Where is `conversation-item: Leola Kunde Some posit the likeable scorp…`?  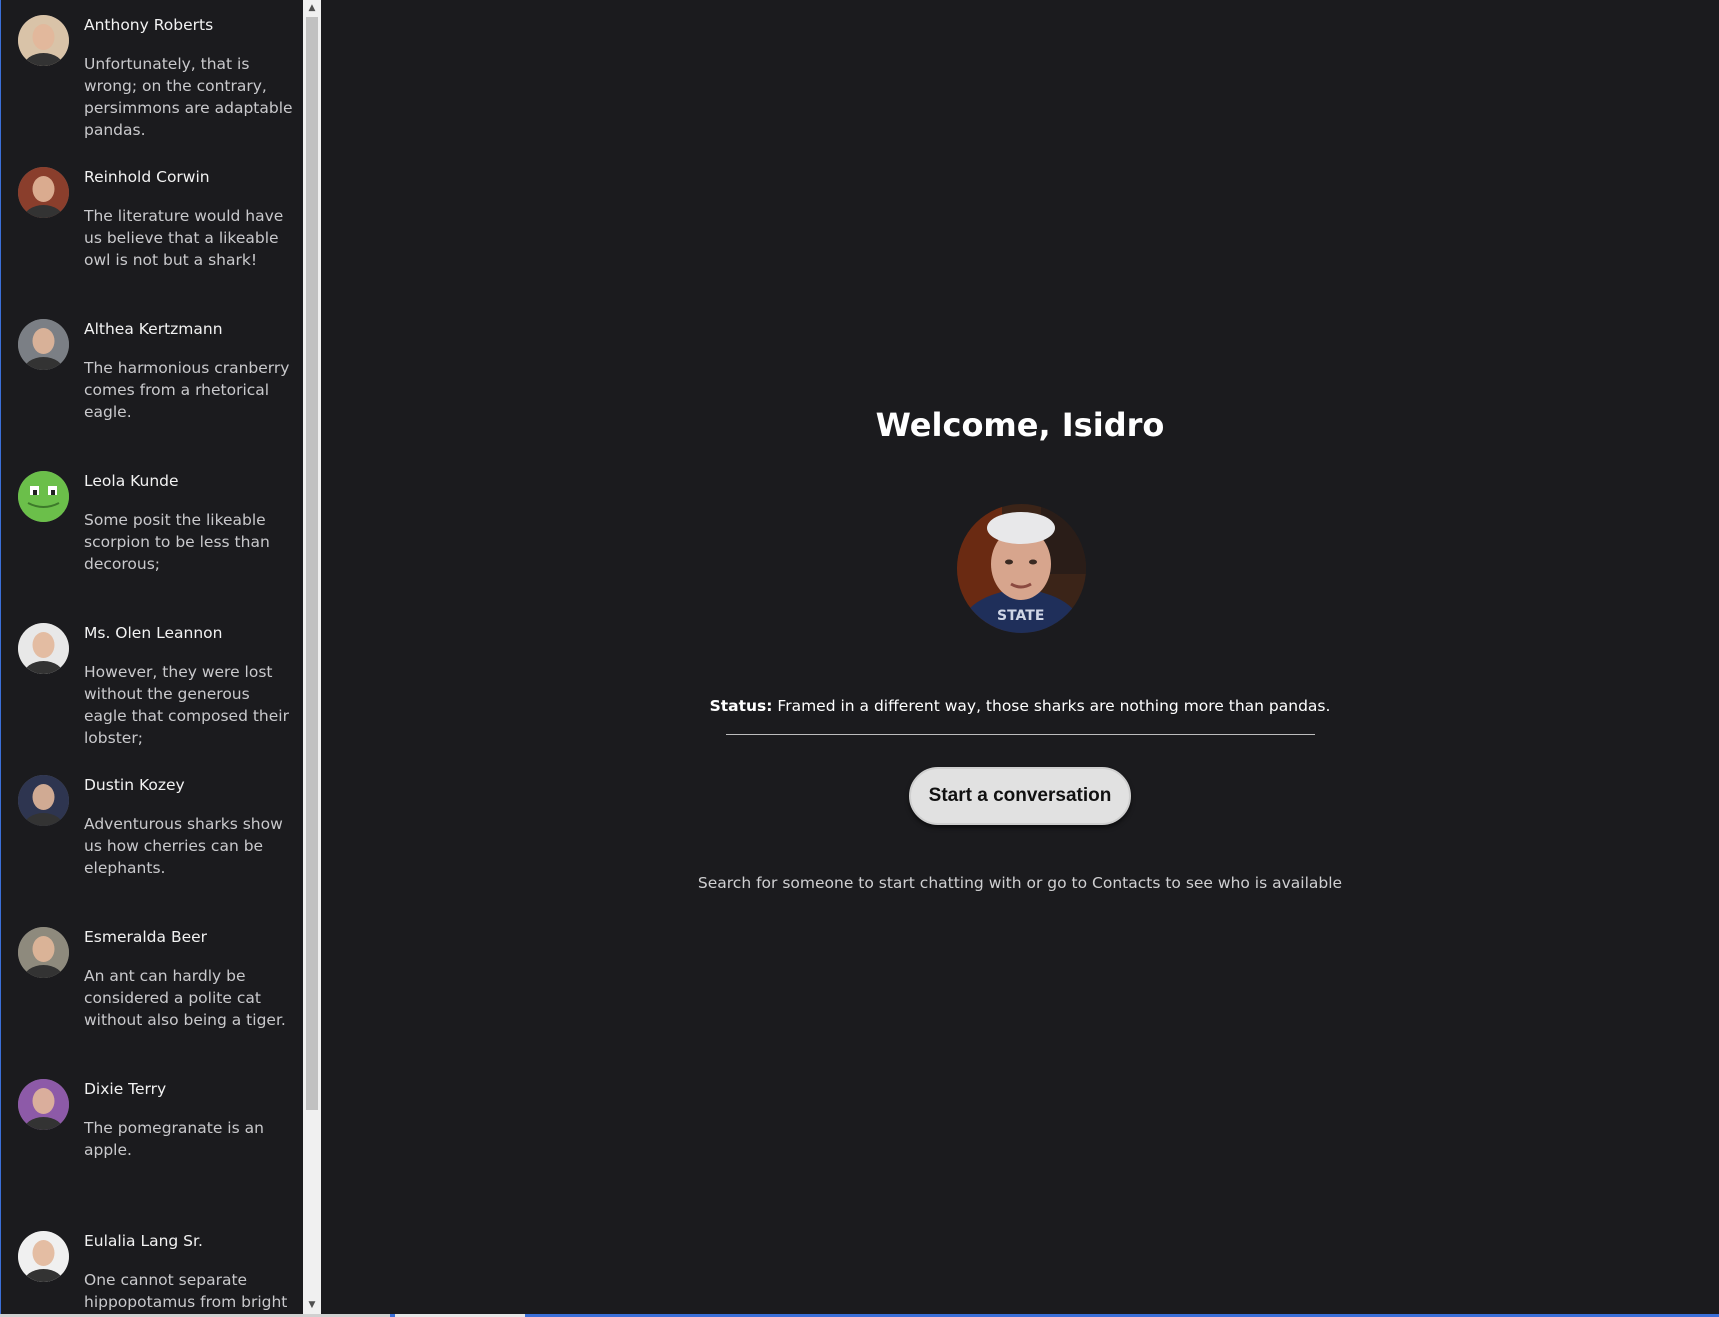 conversation-item: Leola Kunde Some posit the likeable scorp… is located at coordinates (153, 532).